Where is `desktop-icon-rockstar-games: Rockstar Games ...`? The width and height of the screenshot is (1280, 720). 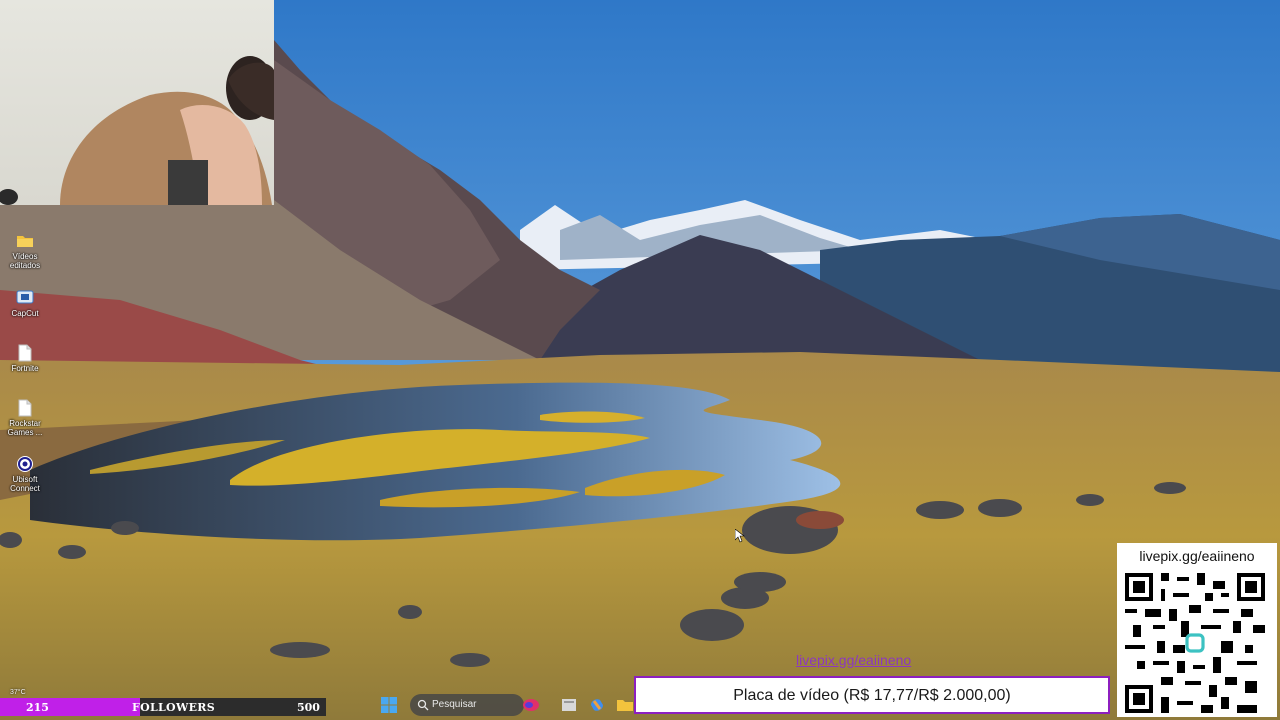 desktop-icon-rockstar-games: Rockstar Games ... is located at coordinates (25, 418).